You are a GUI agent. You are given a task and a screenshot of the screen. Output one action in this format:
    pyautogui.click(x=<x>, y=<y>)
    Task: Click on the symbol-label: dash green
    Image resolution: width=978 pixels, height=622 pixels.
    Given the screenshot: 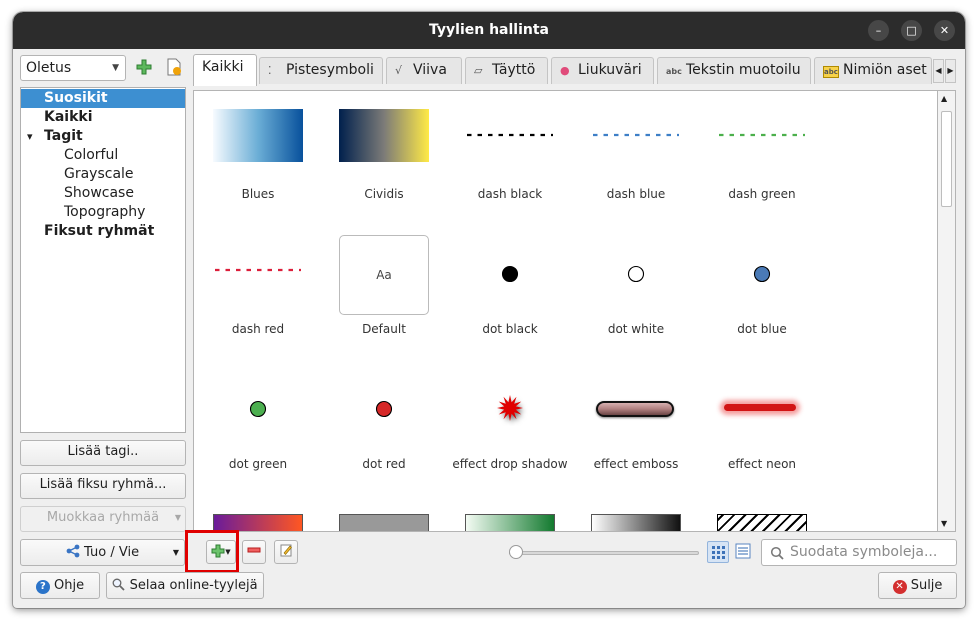 What is the action you would take?
    pyautogui.click(x=762, y=194)
    